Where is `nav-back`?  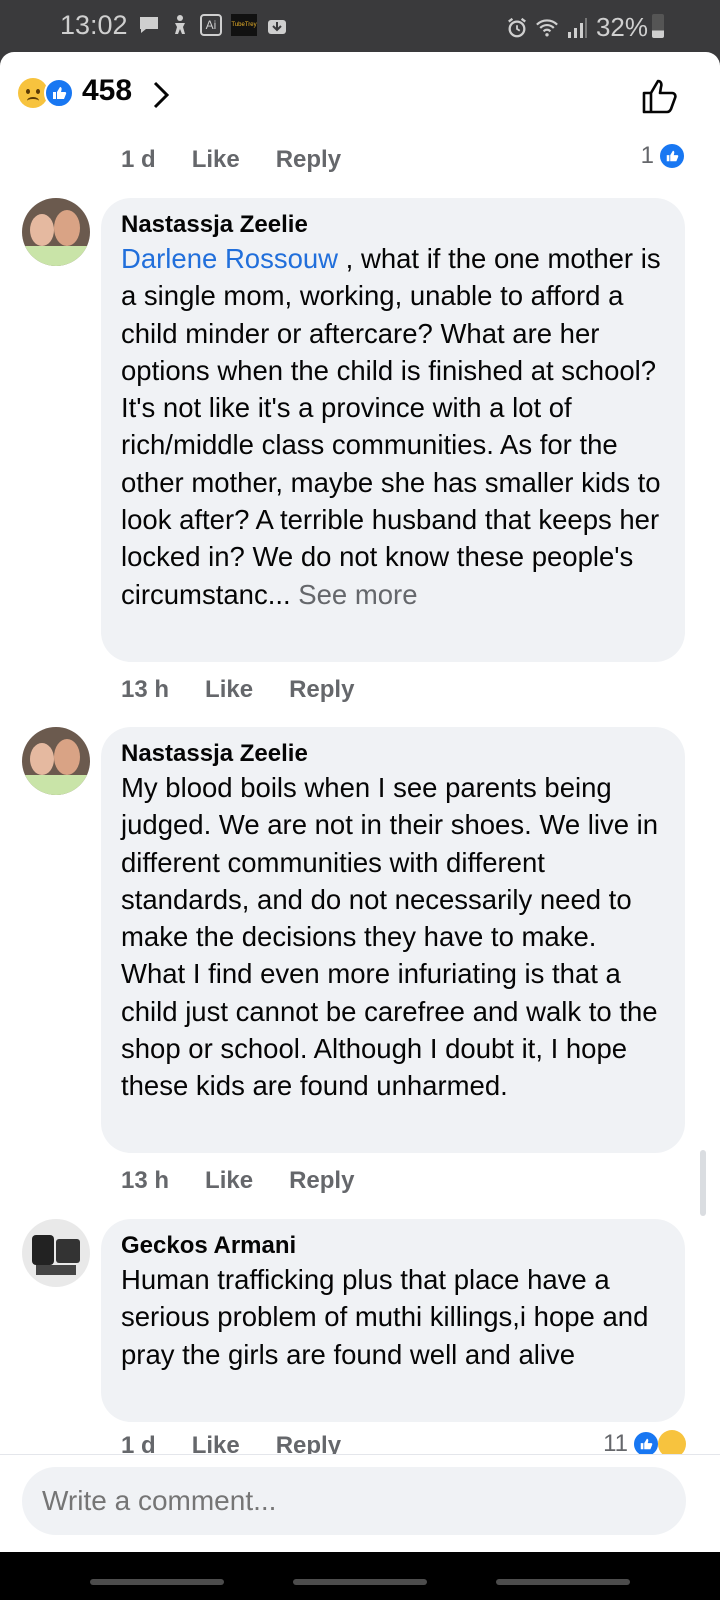 nav-back is located at coordinates (563, 1582).